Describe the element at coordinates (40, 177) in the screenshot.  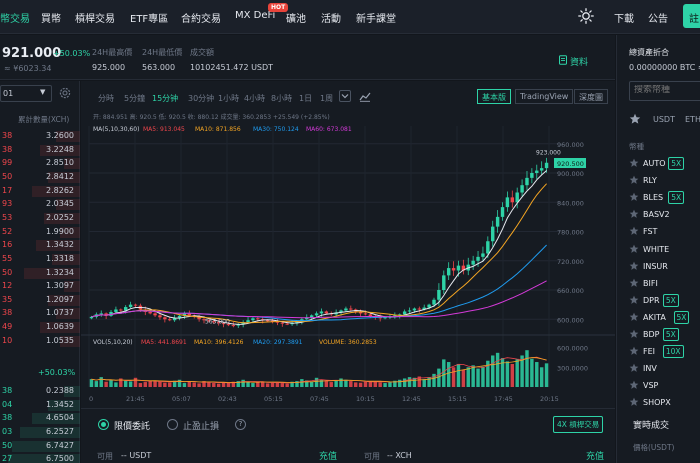
I see `ask-row: 50 2.8412` at that location.